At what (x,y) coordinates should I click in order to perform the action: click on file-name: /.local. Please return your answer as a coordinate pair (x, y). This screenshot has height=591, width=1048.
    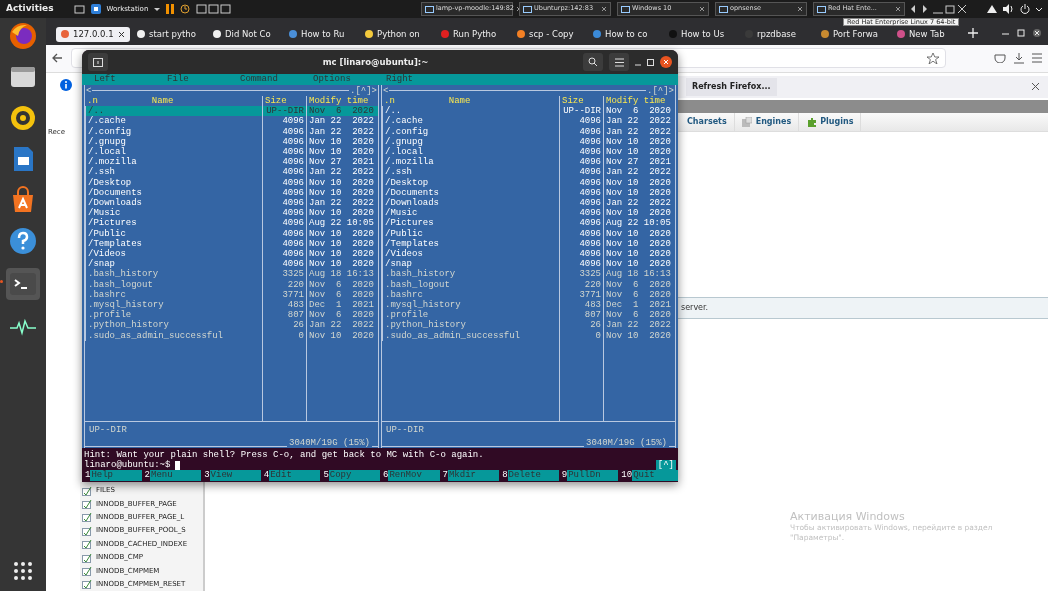
    Looking at the image, I should click on (470, 152).